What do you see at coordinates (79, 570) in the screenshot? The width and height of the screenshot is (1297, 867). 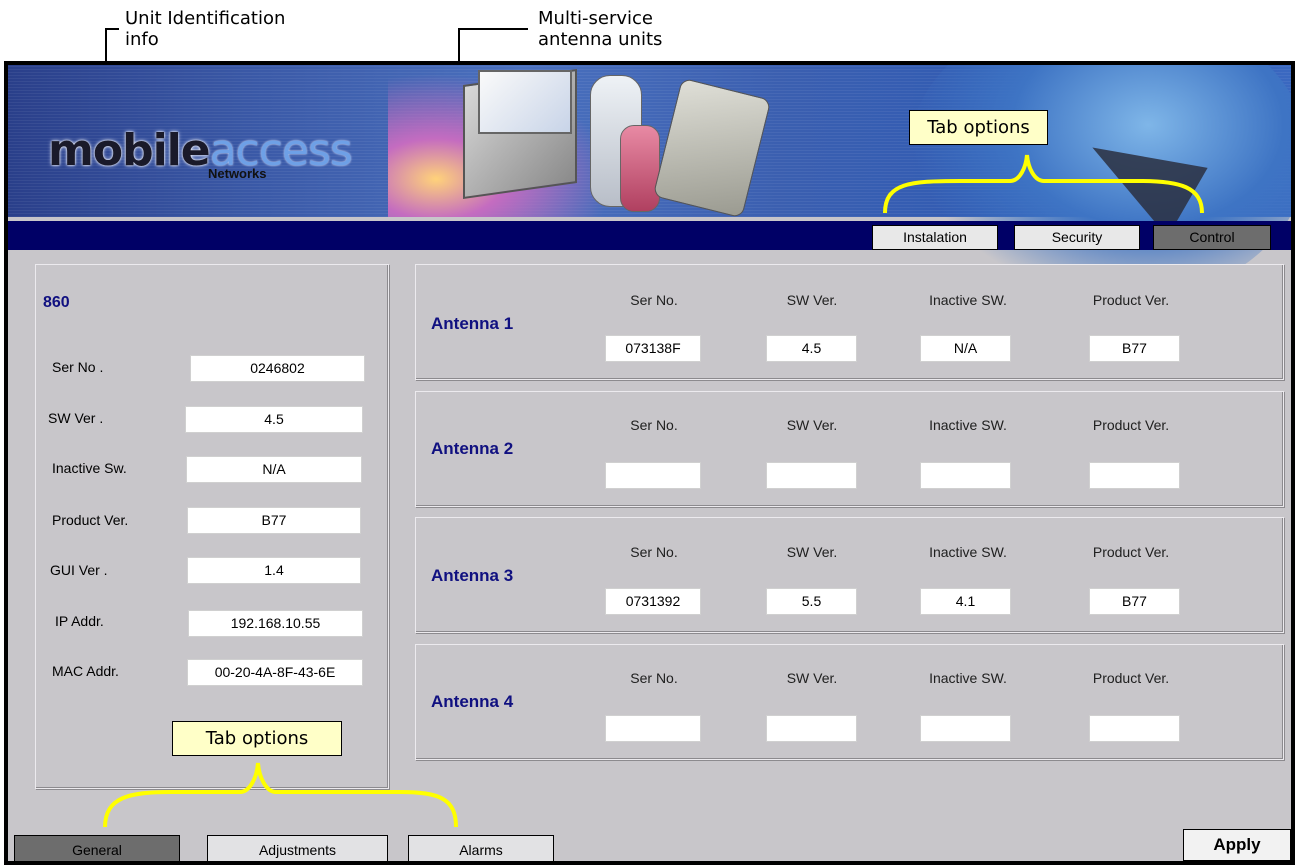 I see `unit-label-gui-ver: GUI Ver .` at bounding box center [79, 570].